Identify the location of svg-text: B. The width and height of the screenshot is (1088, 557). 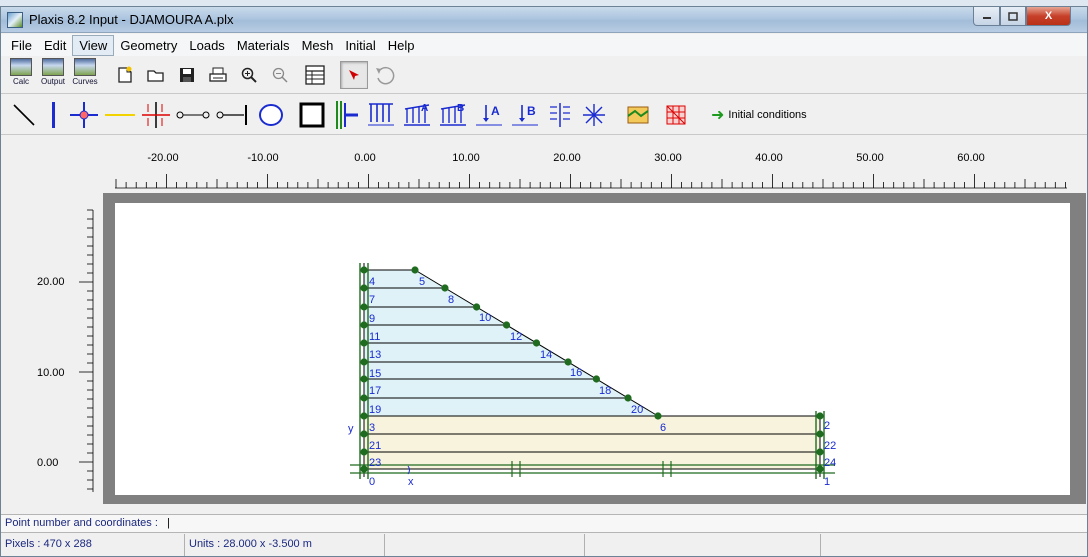
(460, 108).